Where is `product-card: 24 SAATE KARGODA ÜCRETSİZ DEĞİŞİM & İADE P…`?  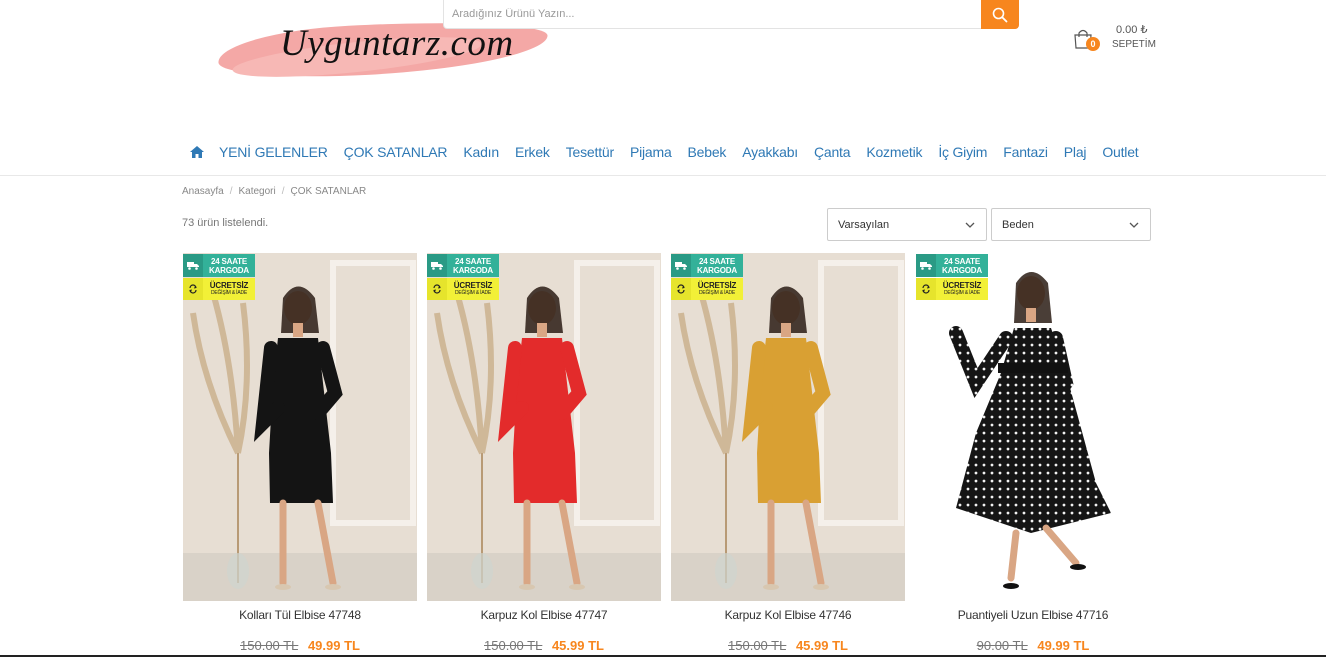
product-card: 24 SAATE KARGODA ÜCRETSİZ DEĞİŞİM & İADE P… is located at coordinates (1033, 455).